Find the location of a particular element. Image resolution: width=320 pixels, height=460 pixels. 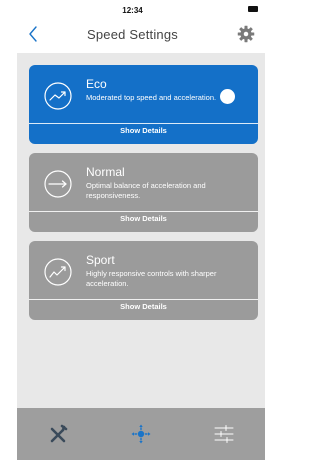

mode-selected-indicator is located at coordinates (227, 96).